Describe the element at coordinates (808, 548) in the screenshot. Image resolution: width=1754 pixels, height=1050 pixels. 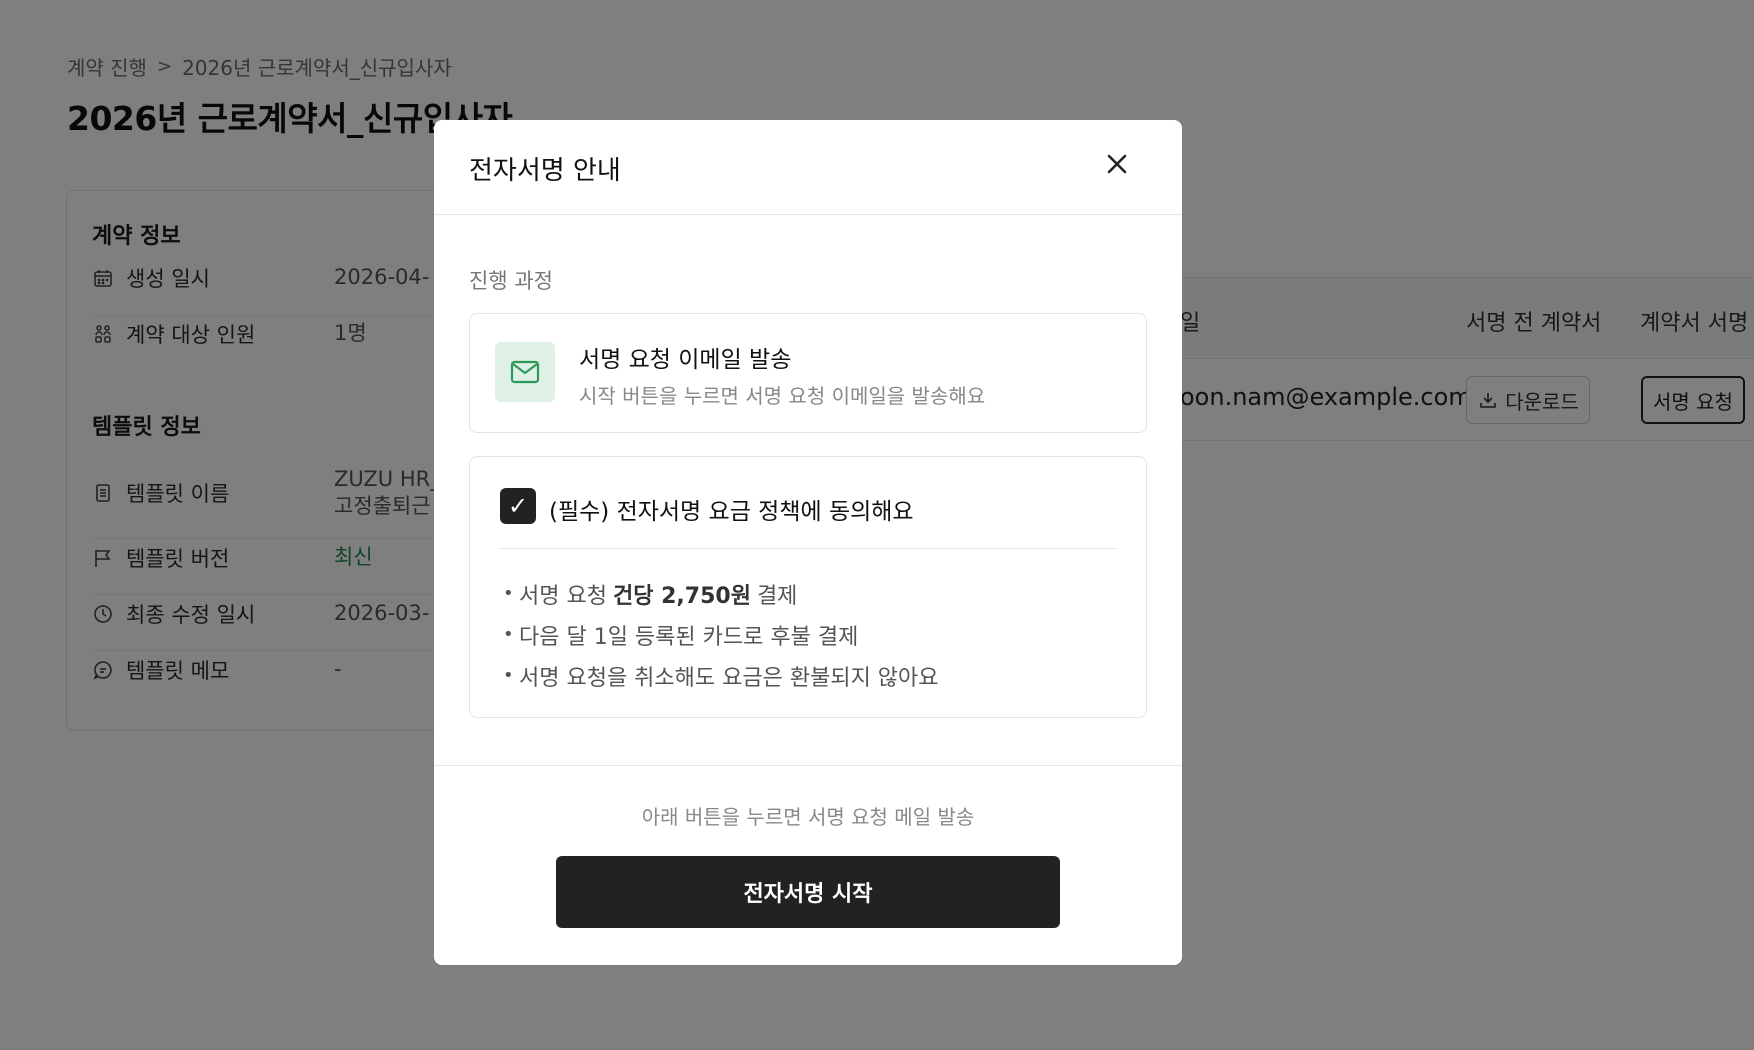
I see `agree-divider` at that location.